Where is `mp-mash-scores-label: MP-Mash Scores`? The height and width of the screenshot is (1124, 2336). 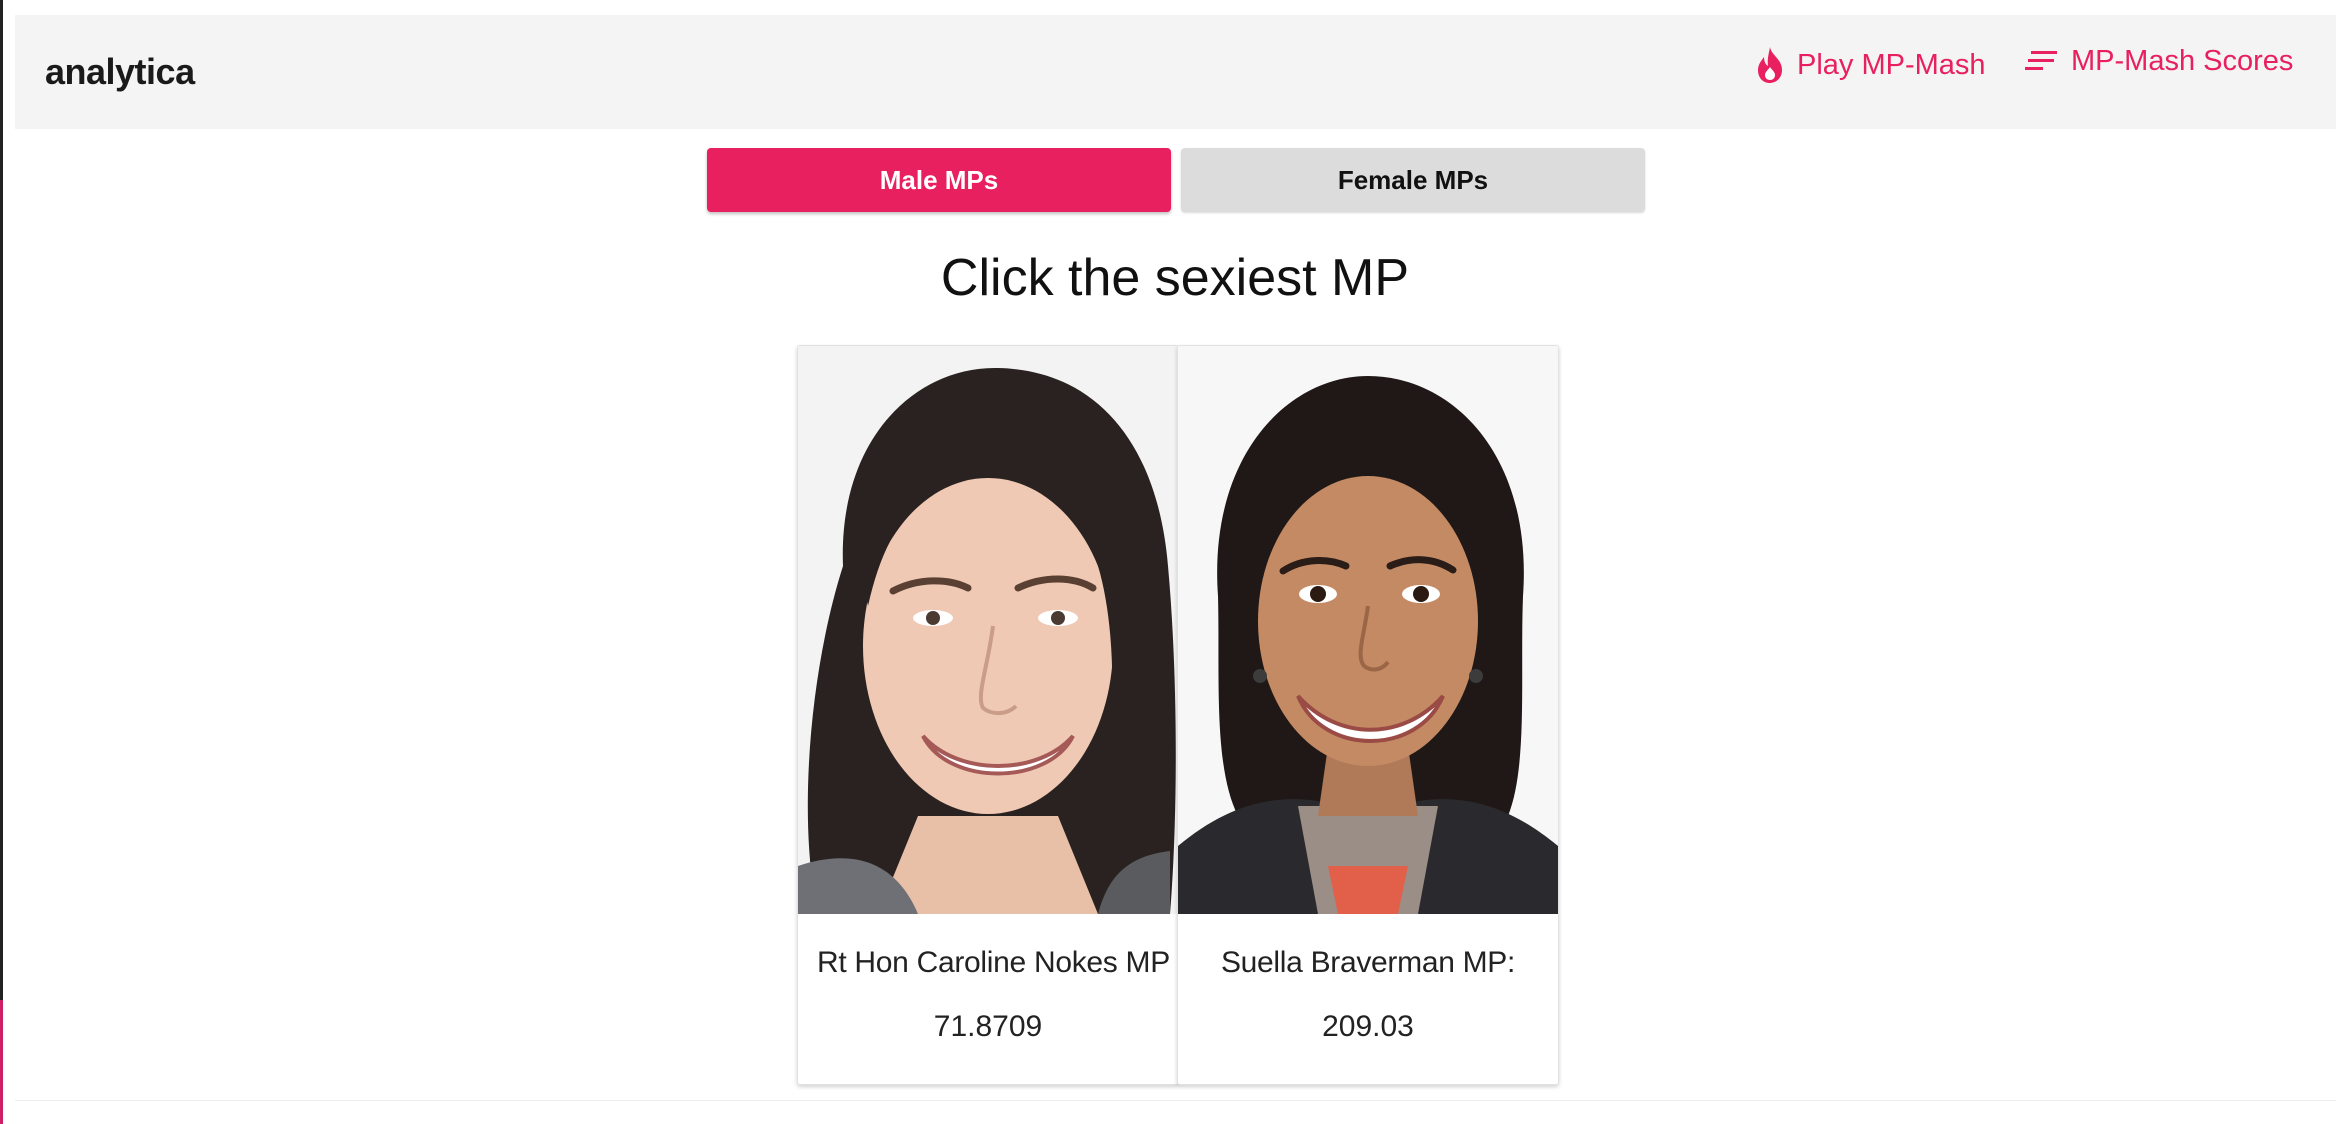 mp-mash-scores-label: MP-Mash Scores is located at coordinates (2182, 61).